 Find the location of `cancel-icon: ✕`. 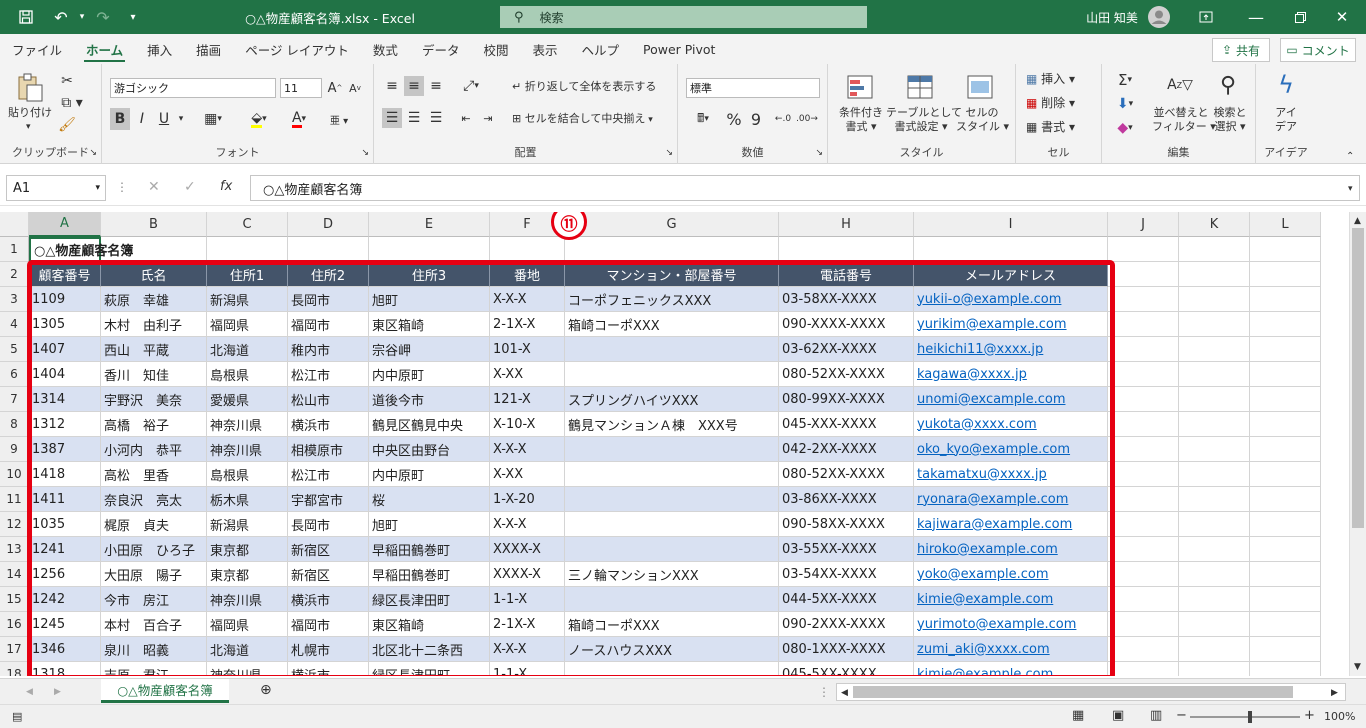

cancel-icon: ✕ is located at coordinates (154, 187).